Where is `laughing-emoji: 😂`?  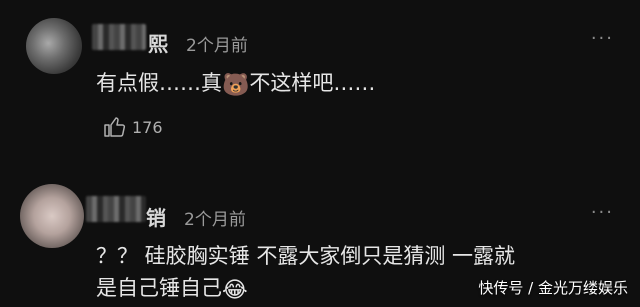
laughing-emoji: 😂 is located at coordinates (235, 290).